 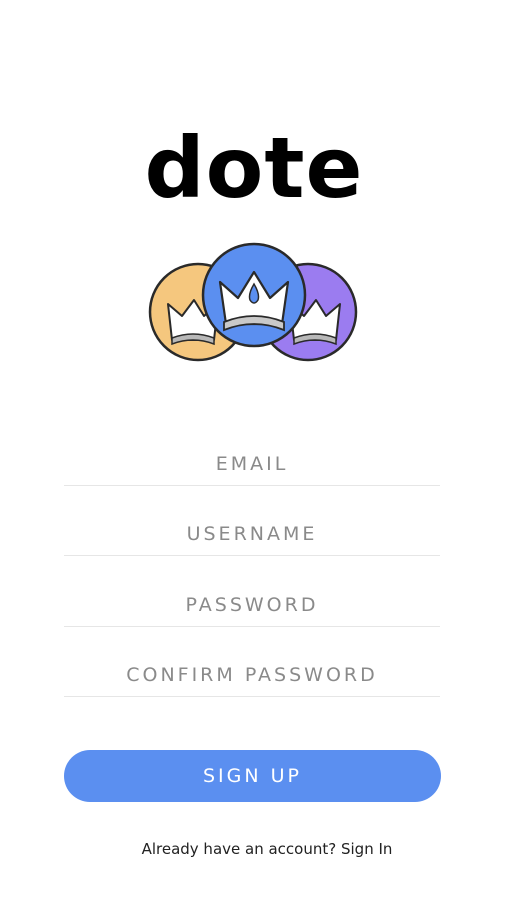 I want to click on signin-prompt-text: Already have an account?, so click(x=239, y=849).